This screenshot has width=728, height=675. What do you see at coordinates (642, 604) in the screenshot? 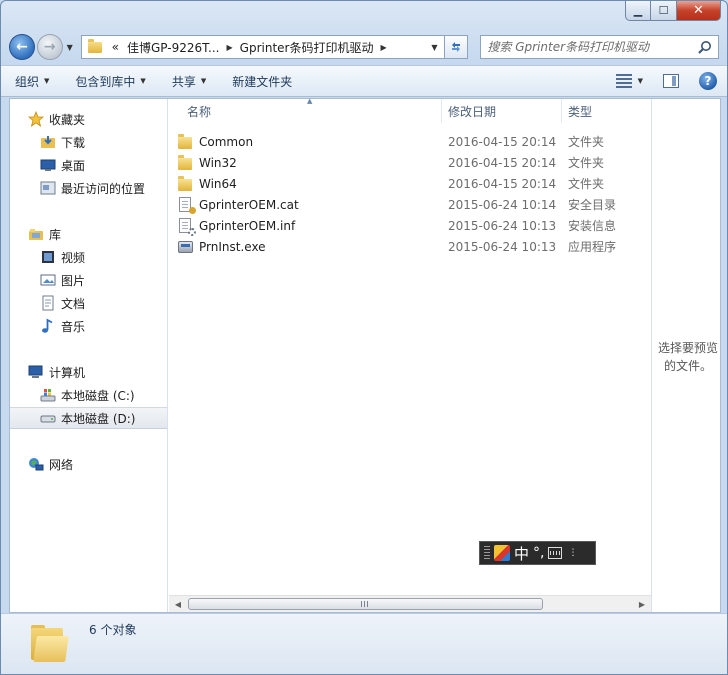
I see `scroll-right-button: ▶` at bounding box center [642, 604].